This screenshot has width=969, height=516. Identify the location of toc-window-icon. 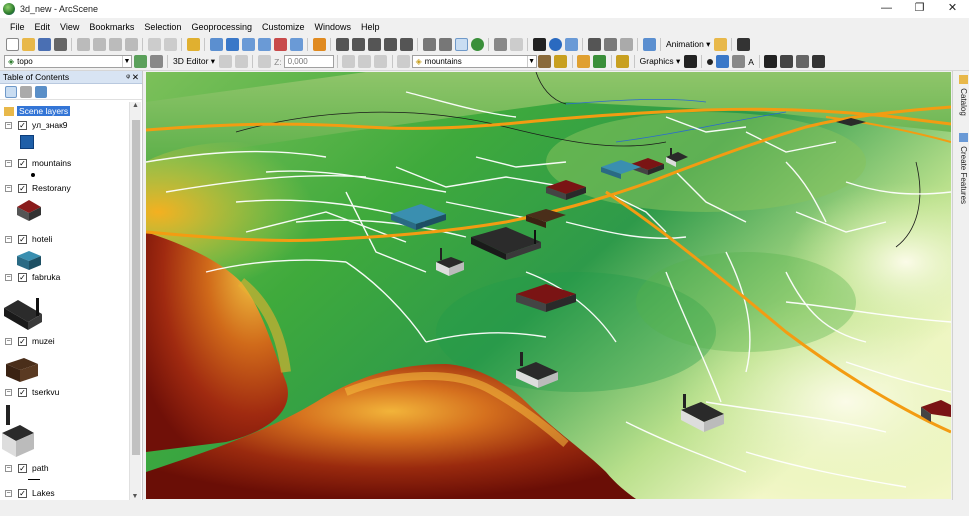
(232, 44).